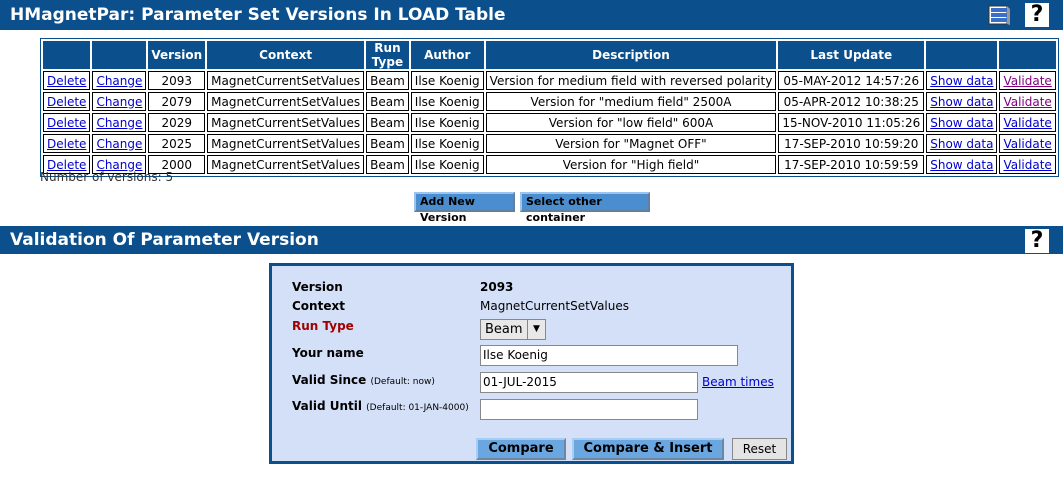 The image size is (1063, 477). I want to click on your-name-label: Your name, so click(328, 353).